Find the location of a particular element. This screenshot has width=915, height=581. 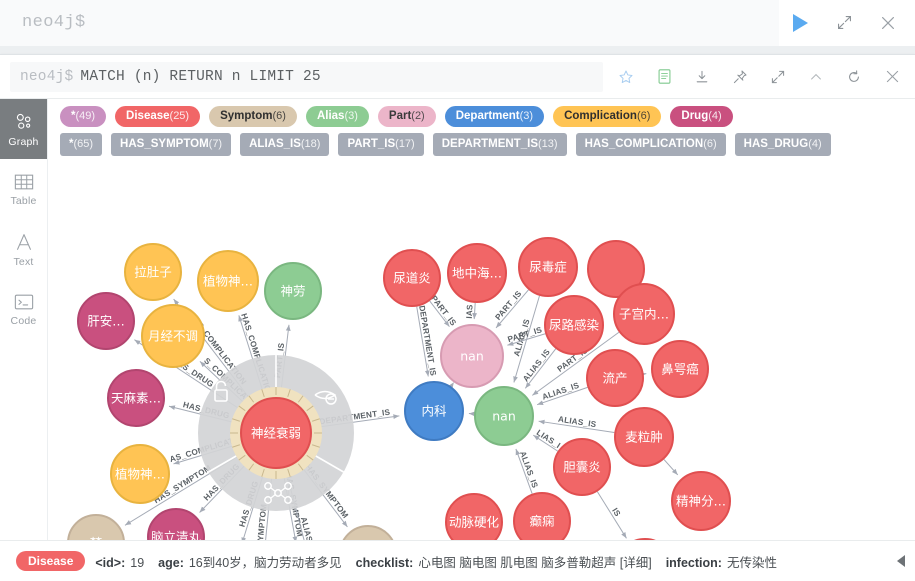

label-chip: Alias (3) is located at coordinates (337, 116).